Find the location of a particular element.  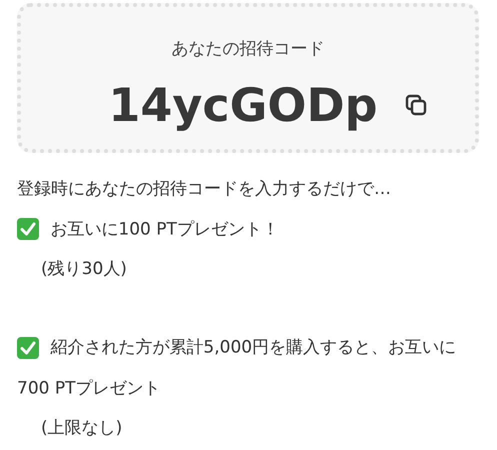

benefit-text: 紹介された方が累計5,000円を購入すると、お互いに700 PTプレゼント is located at coordinates (236, 368).